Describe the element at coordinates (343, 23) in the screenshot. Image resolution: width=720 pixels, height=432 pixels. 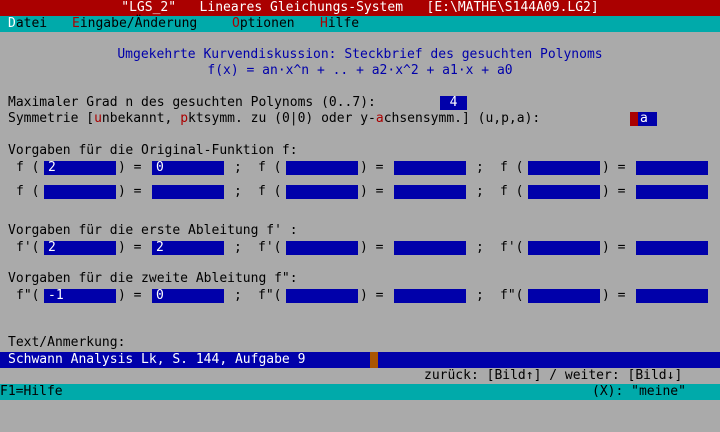
I see `menu-hilfe-label: ilfe` at that location.